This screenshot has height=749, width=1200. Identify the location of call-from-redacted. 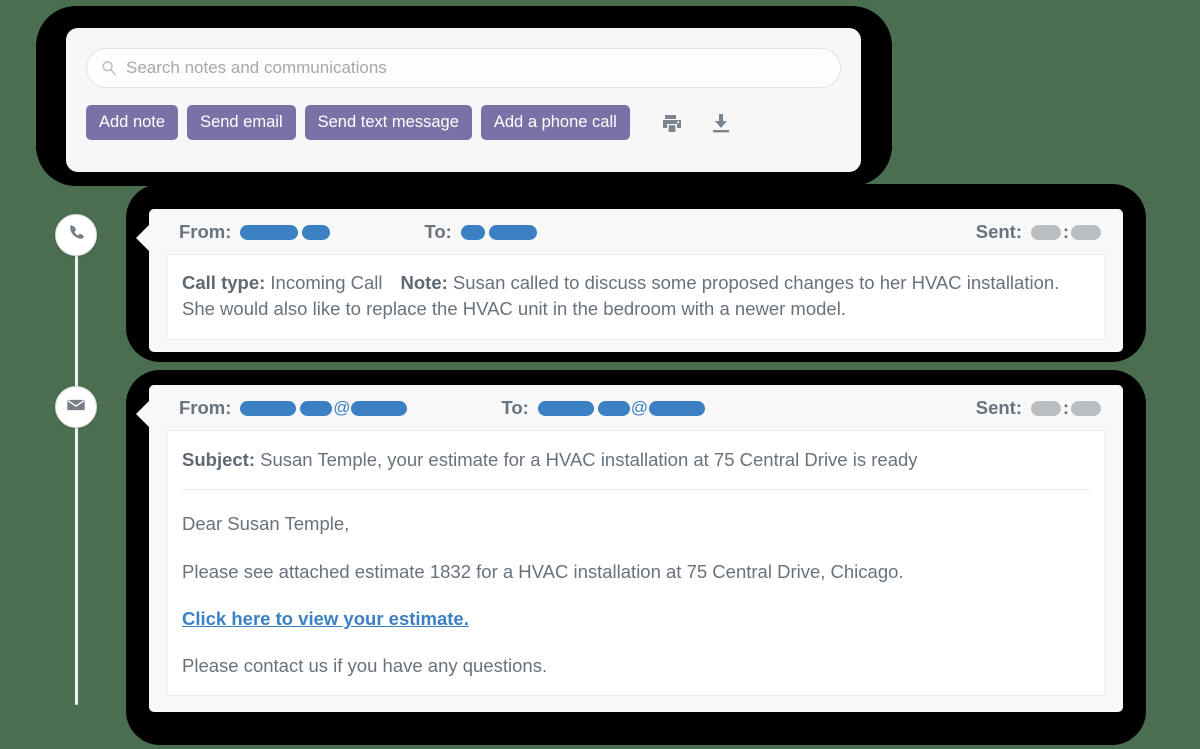
(285, 232).